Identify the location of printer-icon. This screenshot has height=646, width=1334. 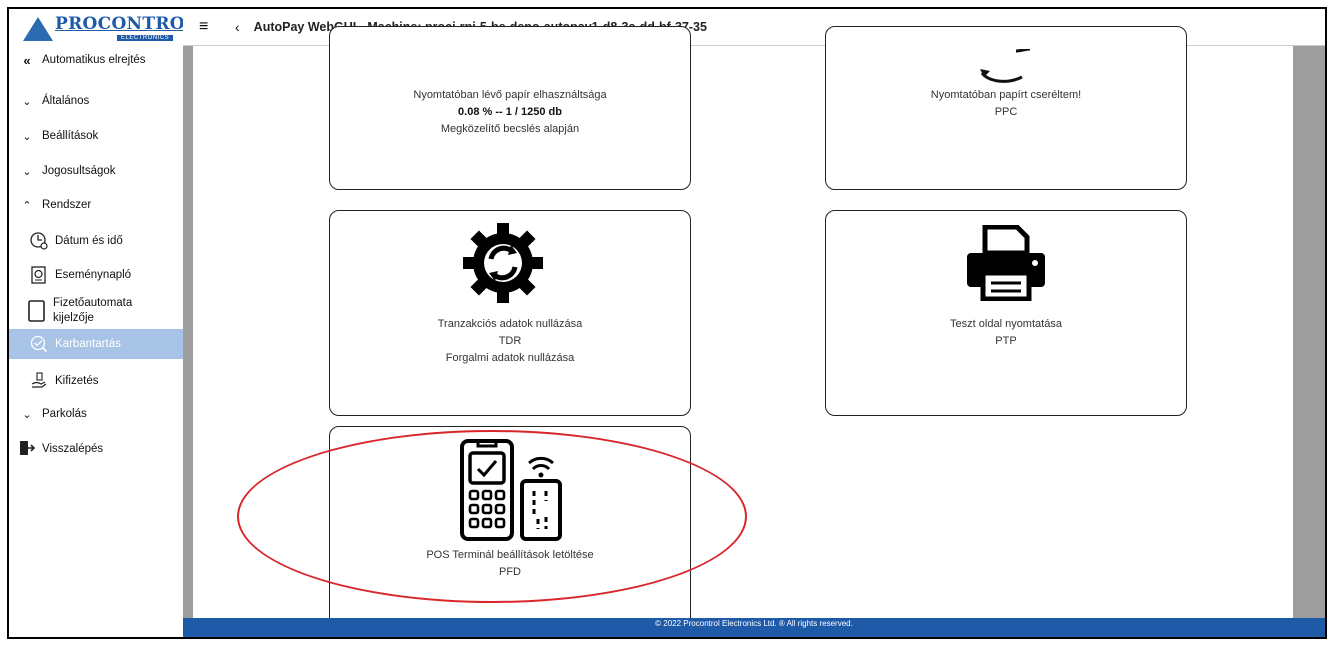
(1006, 263).